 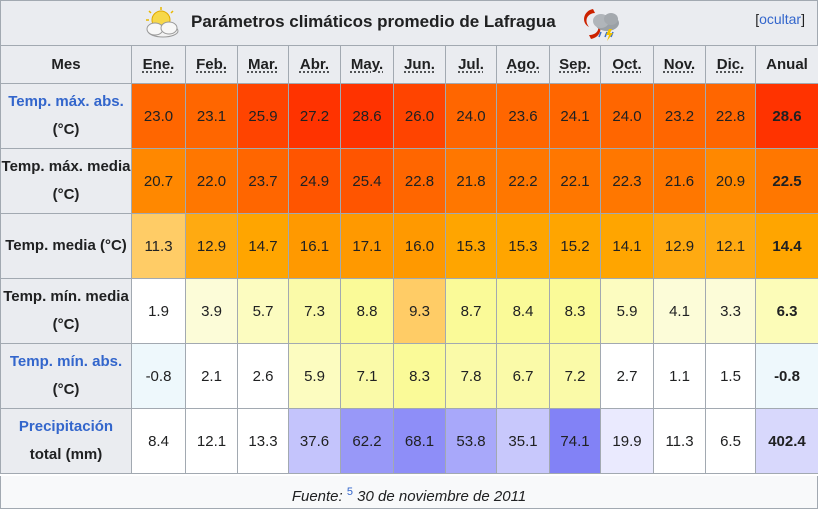 I want to click on month-header: Ago., so click(x=523, y=65).